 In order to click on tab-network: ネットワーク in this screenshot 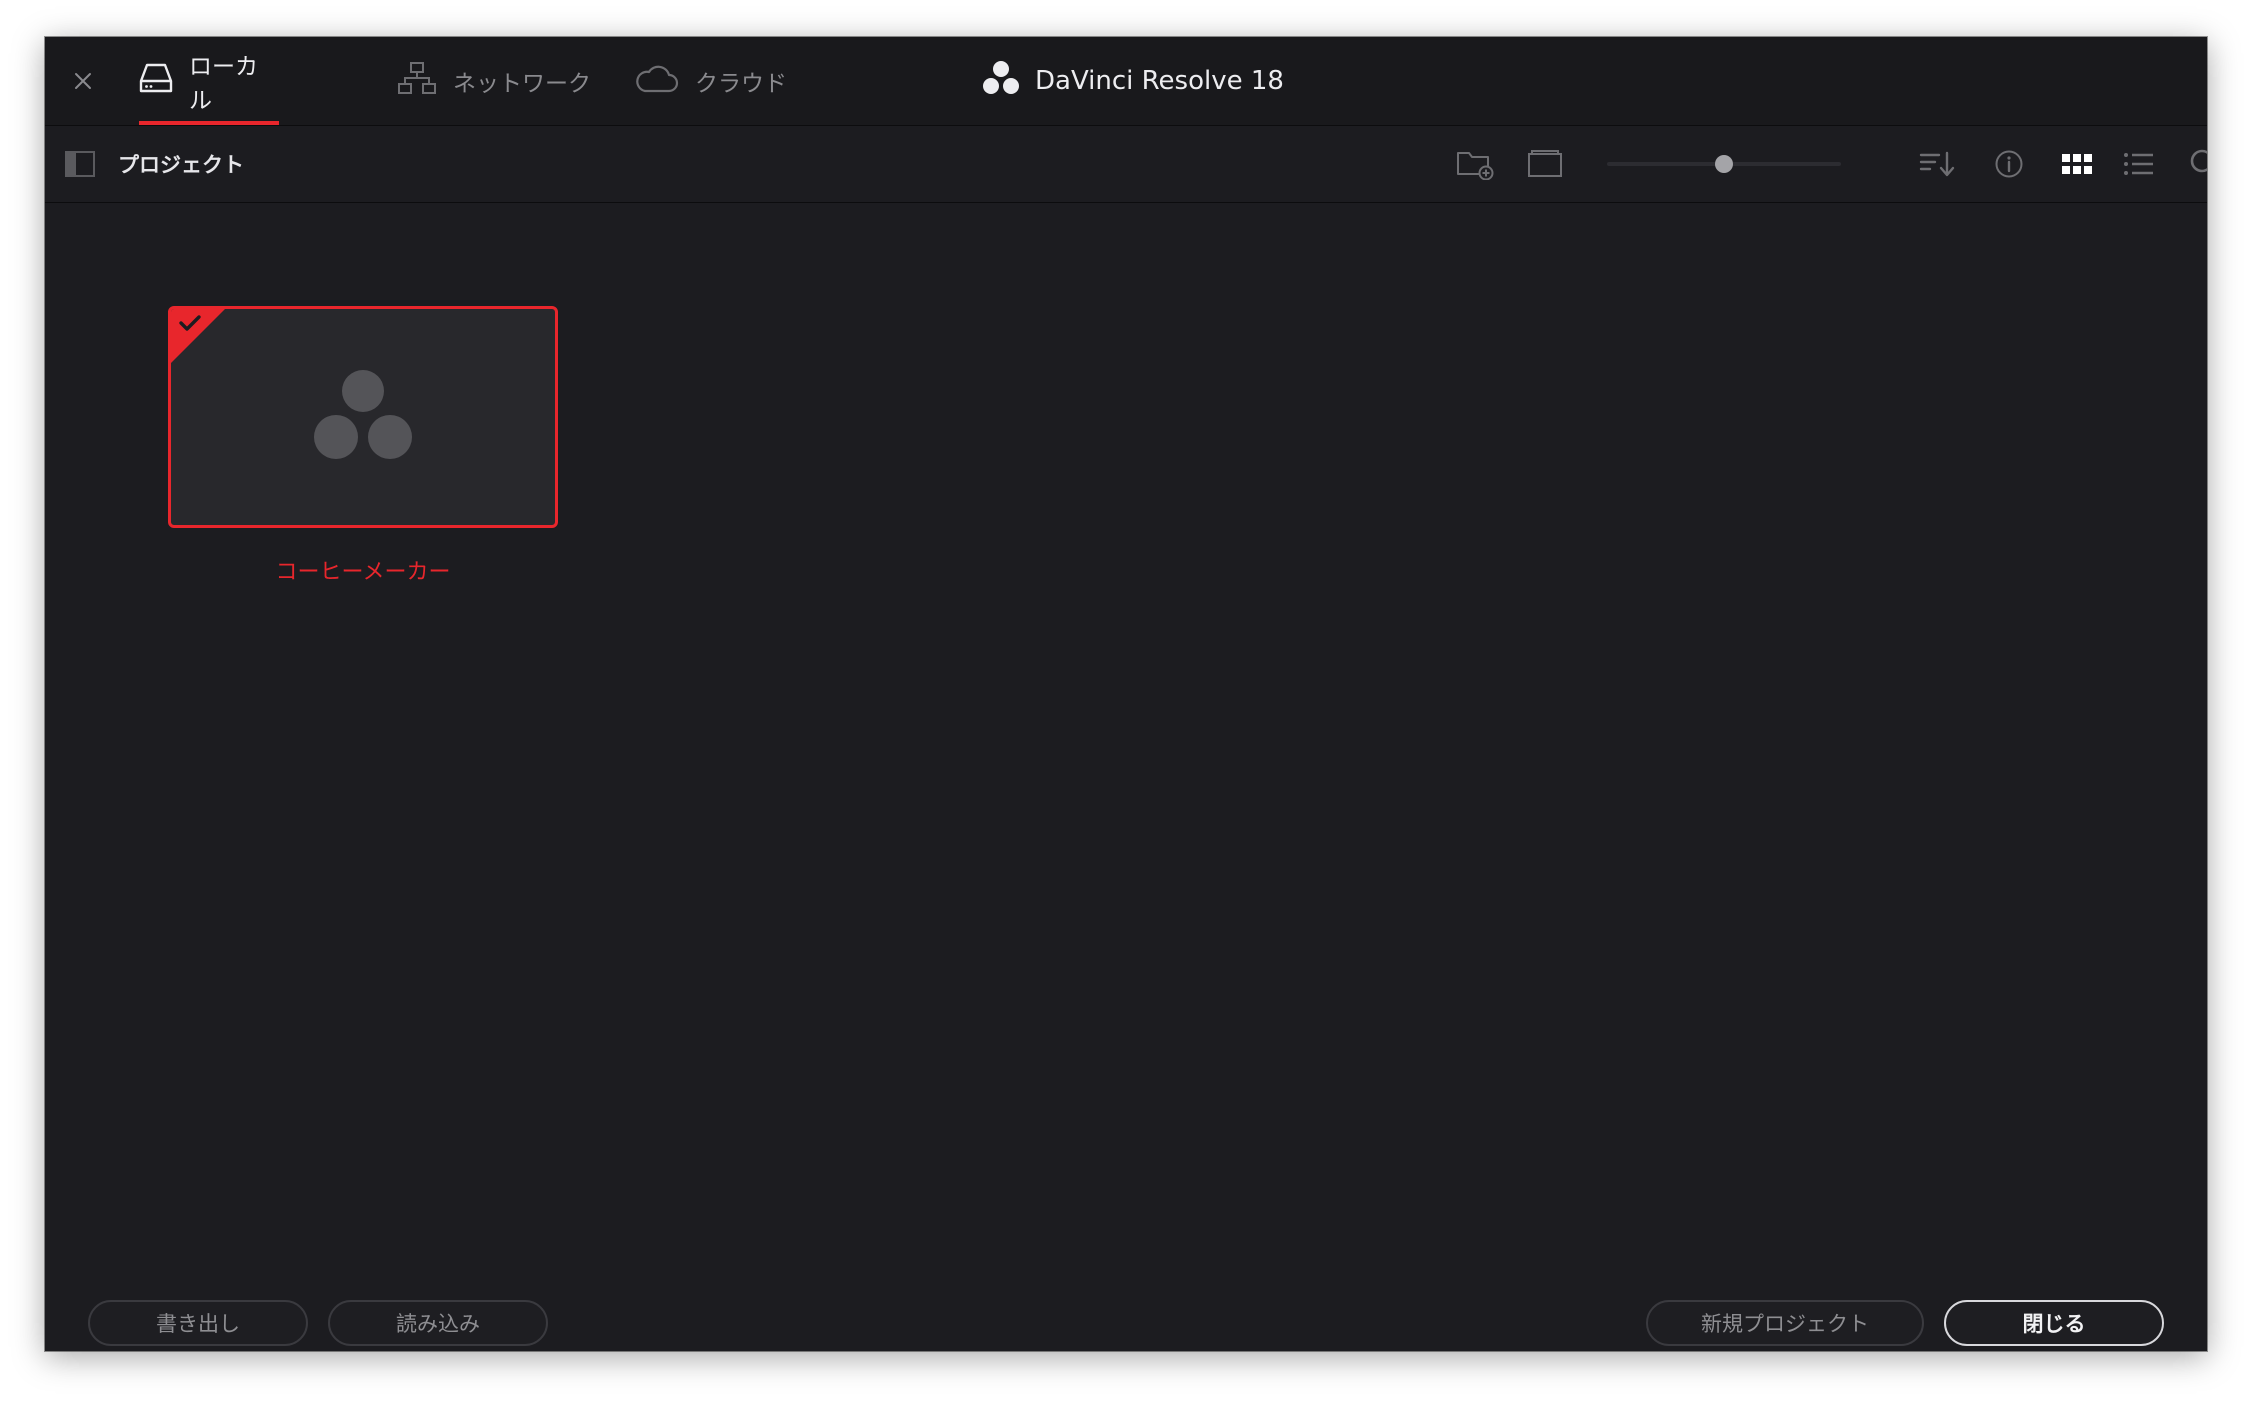, I will do `click(494, 81)`.